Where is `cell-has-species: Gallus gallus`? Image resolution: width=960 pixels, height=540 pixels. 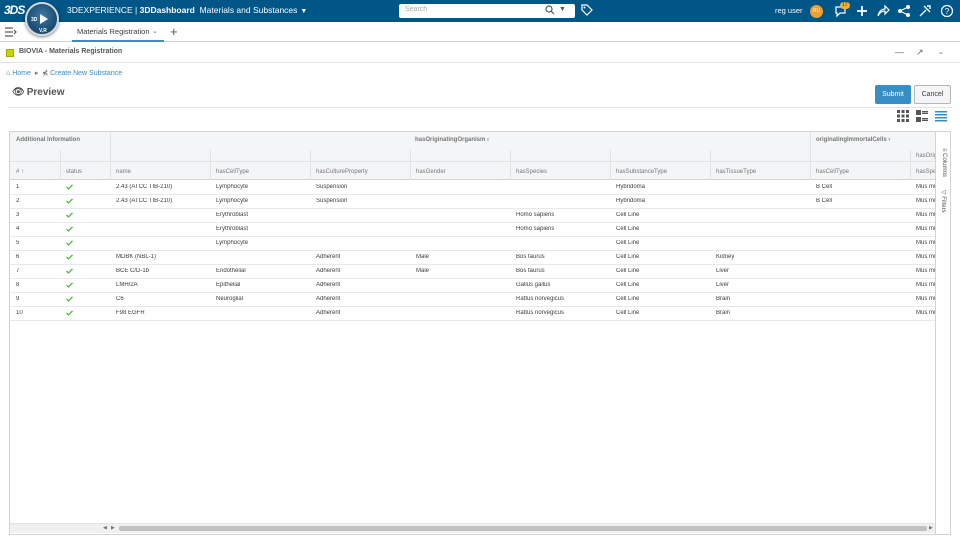 cell-has-species: Gallus gallus is located at coordinates (533, 285).